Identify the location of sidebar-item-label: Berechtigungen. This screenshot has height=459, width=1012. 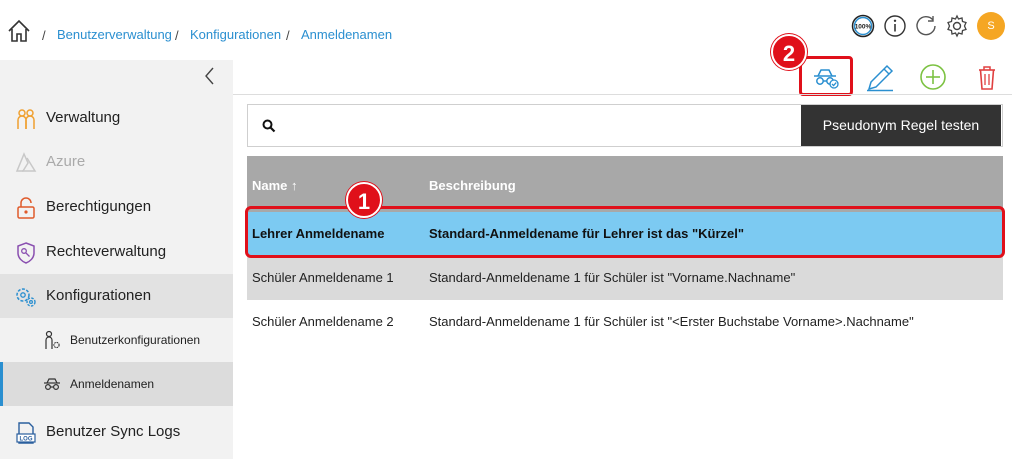
(99, 206).